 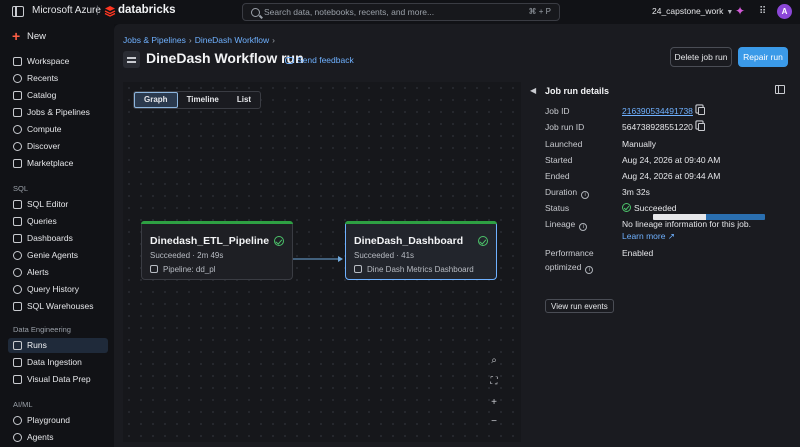 What do you see at coordinates (210, 241) in the screenshot?
I see `task-name: Dinedash_ETL_Pipeline` at bounding box center [210, 241].